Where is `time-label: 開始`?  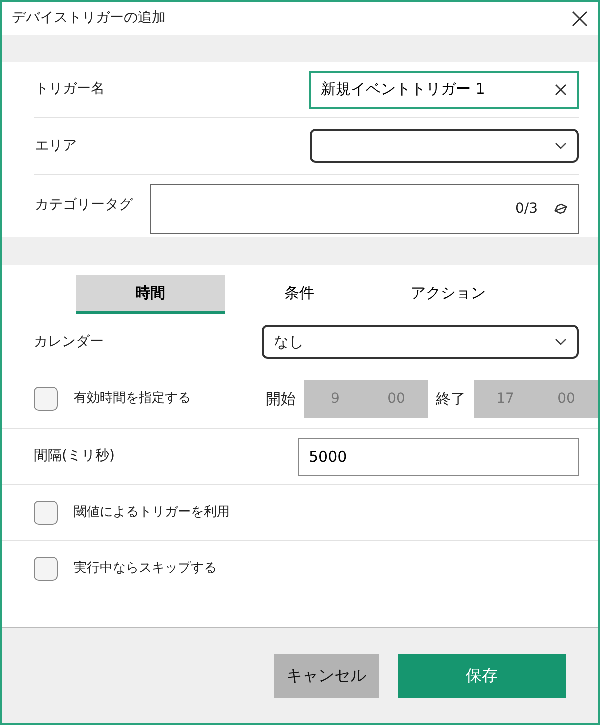 time-label: 開始 is located at coordinates (281, 399).